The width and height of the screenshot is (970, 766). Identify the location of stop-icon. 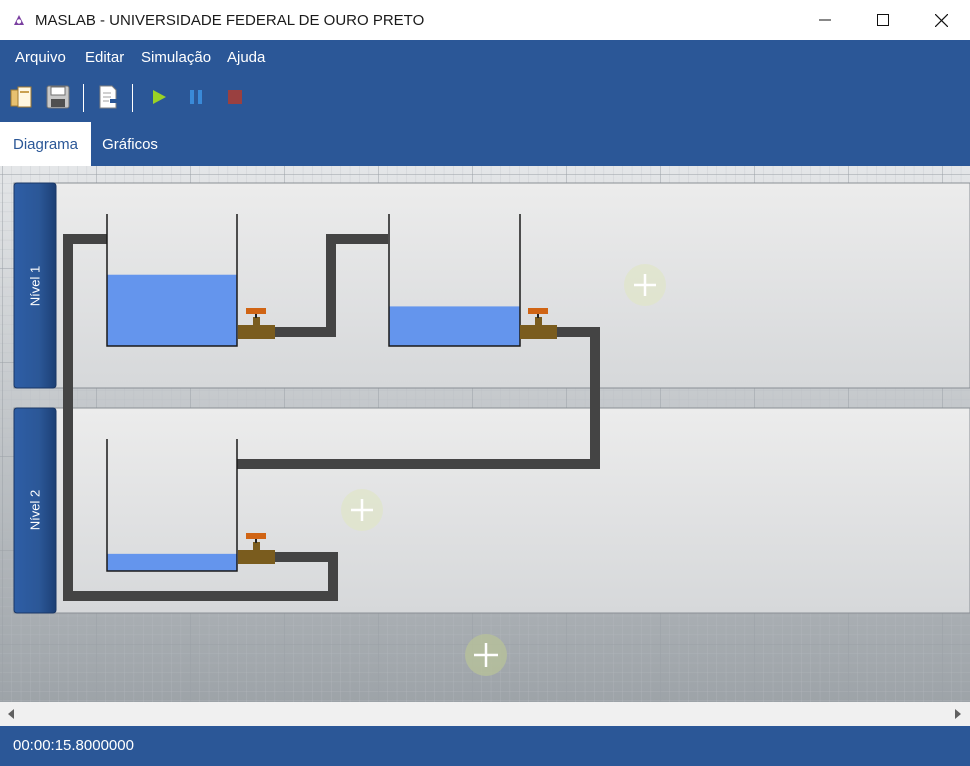
(235, 97).